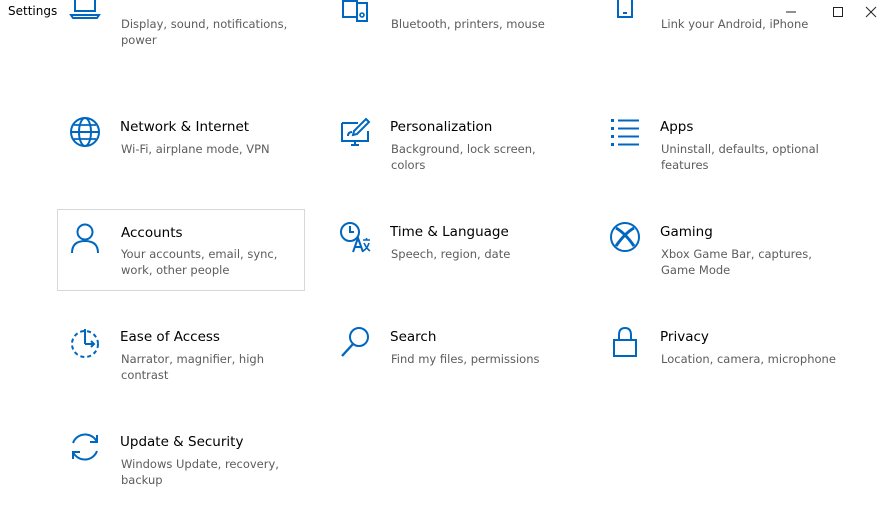  I want to click on tile-name: Time & Language, so click(449, 232).